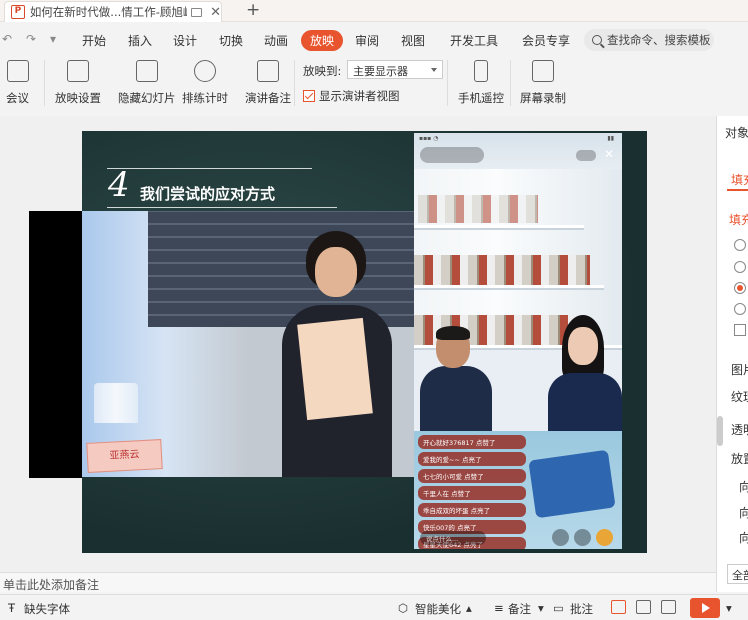 The width and height of the screenshot is (748, 620). I want to click on tab-view: 视图, so click(413, 40).